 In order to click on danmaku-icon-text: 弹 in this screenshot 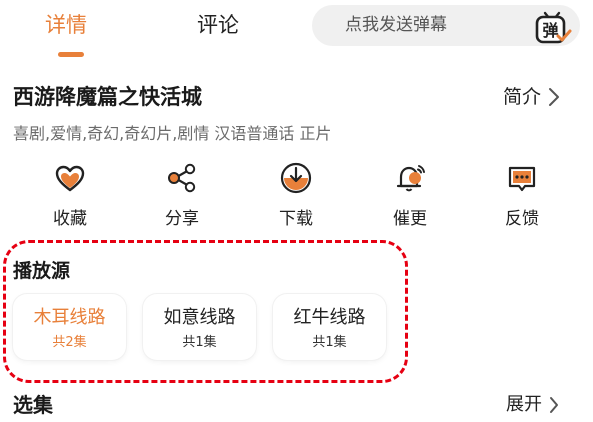, I will do `click(550, 30)`.